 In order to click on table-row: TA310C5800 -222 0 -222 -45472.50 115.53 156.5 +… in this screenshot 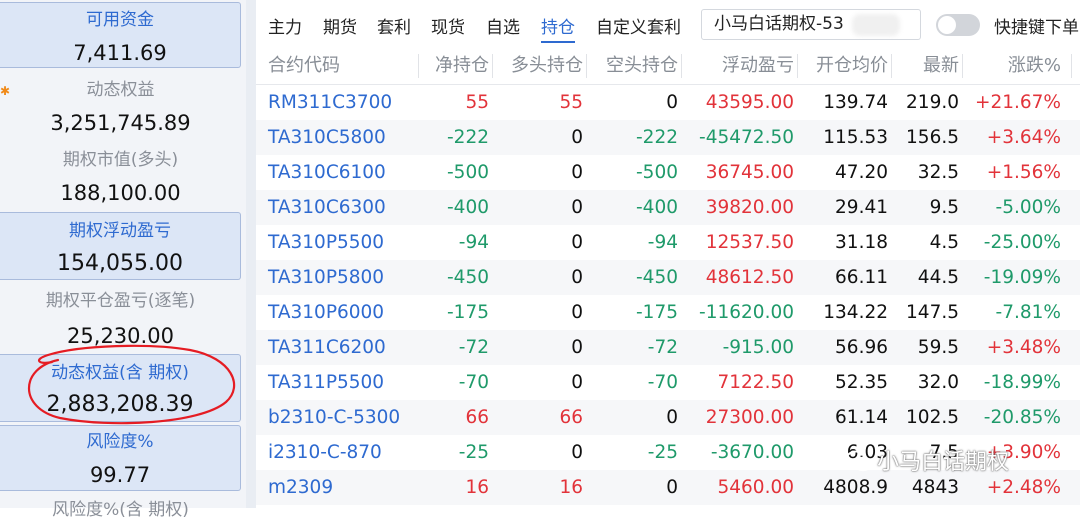, I will do `click(668, 137)`.